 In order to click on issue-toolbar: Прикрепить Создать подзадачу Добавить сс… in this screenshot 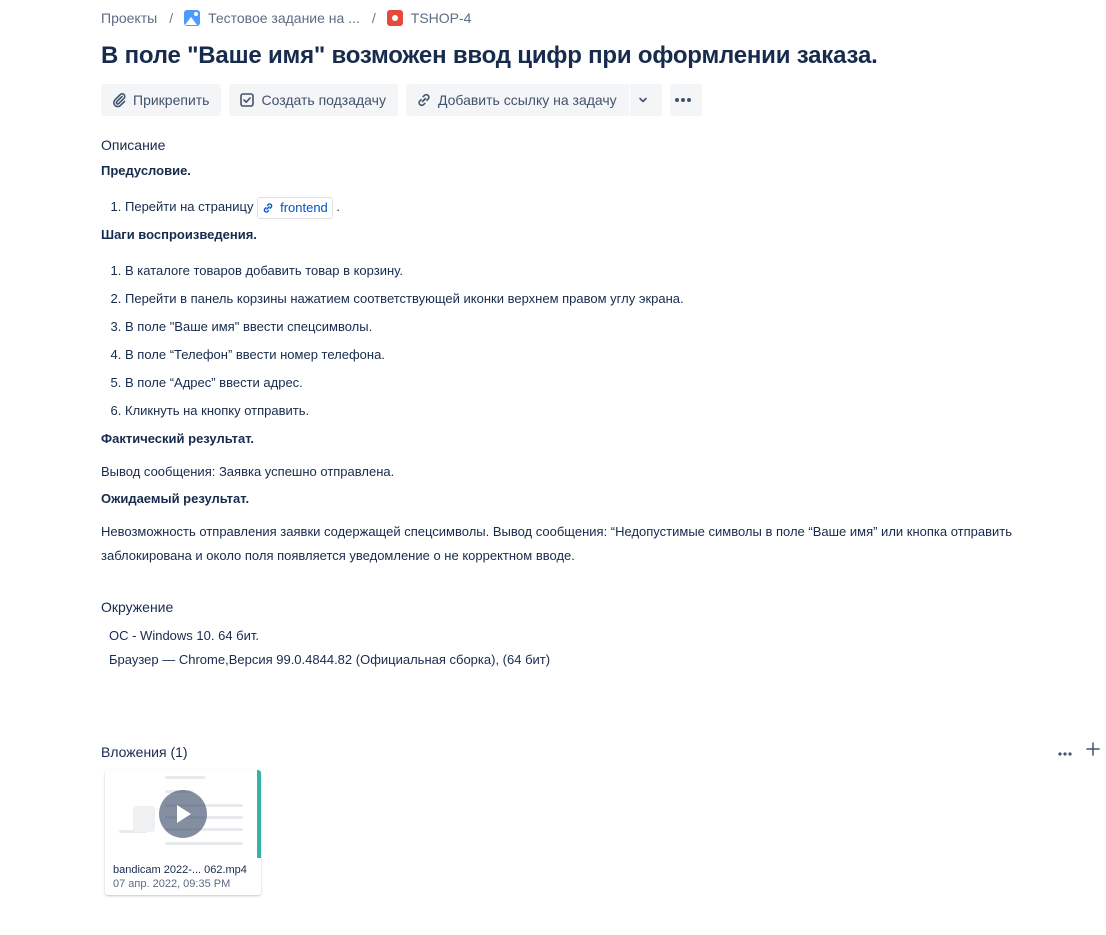, I will do `click(405, 100)`.